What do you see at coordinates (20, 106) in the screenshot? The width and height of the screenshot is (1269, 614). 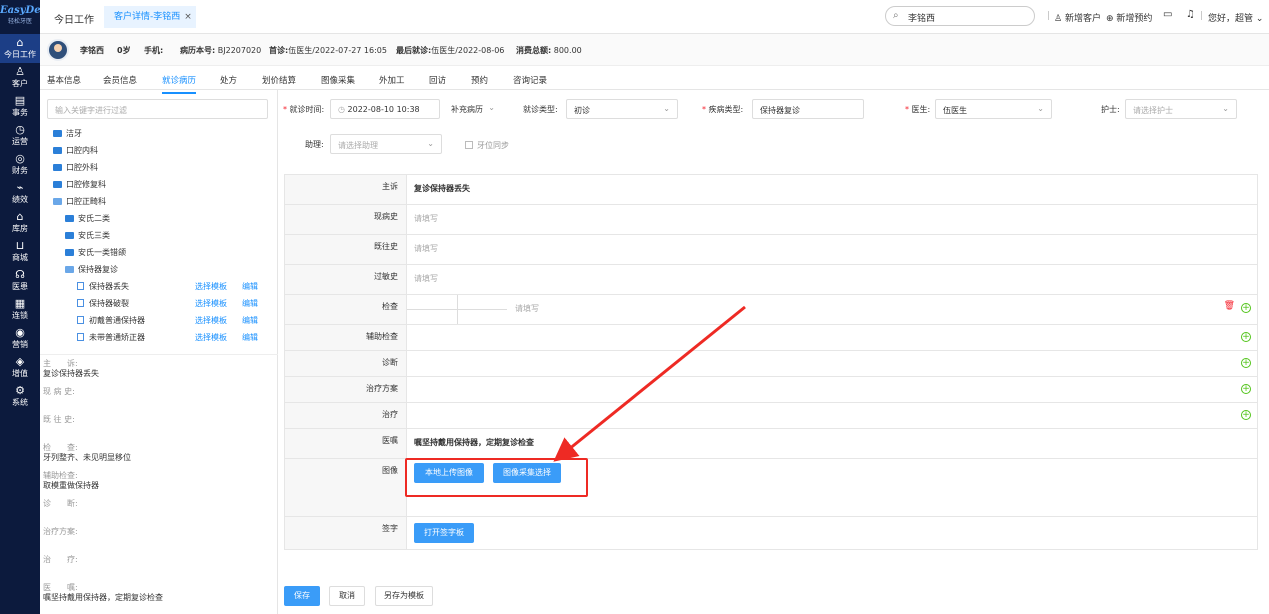 I see `sidebar-item-affairs: ▤ 事务` at bounding box center [20, 106].